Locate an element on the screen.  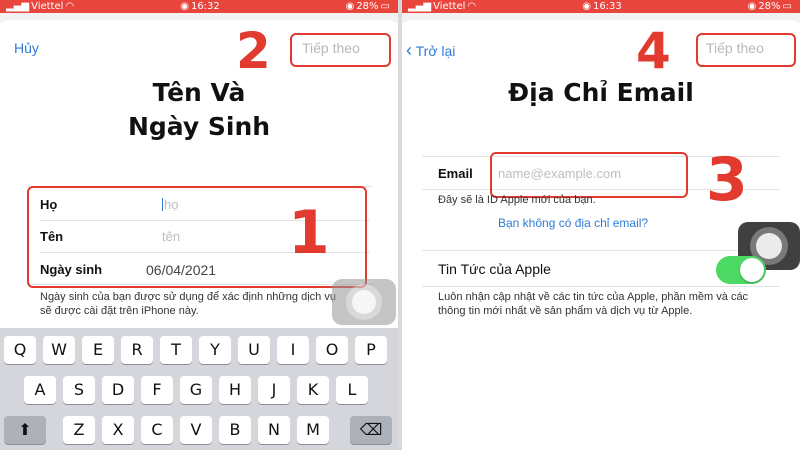
annotation-number-4: 4 is located at coordinates (653, 51).